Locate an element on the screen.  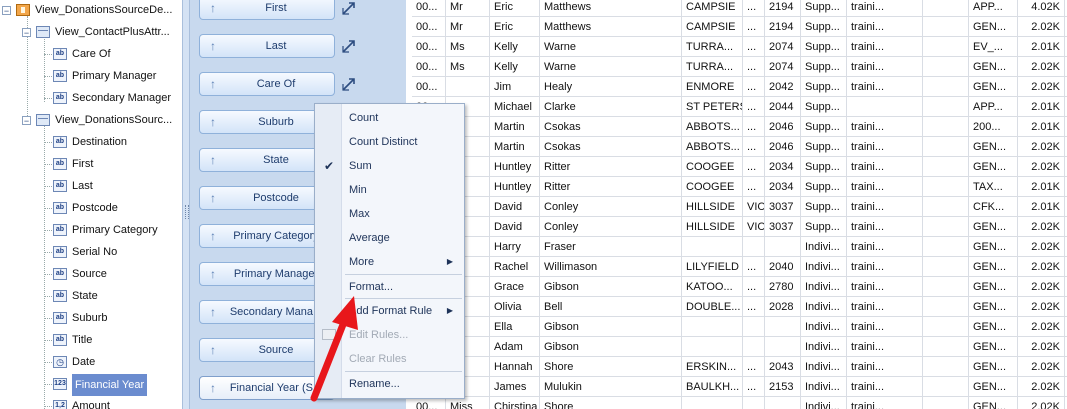
table-cell: CAMPSIE is located at coordinates (712, 8).